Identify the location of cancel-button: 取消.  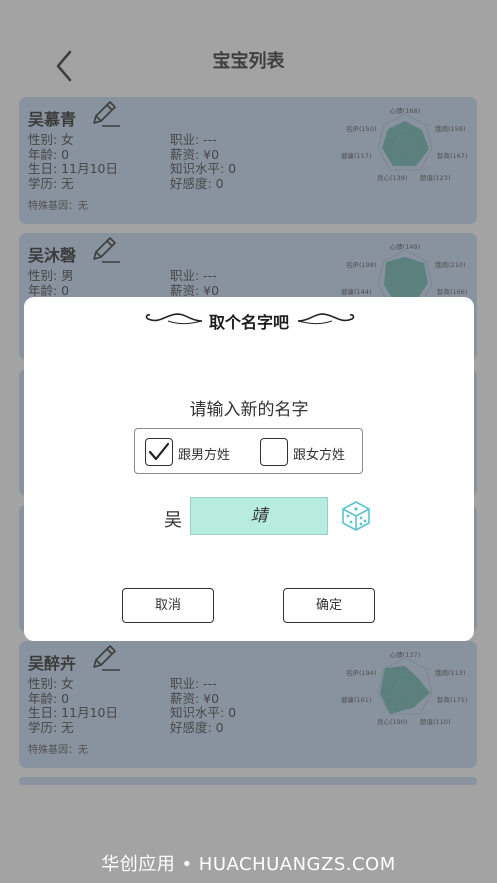
(168, 605).